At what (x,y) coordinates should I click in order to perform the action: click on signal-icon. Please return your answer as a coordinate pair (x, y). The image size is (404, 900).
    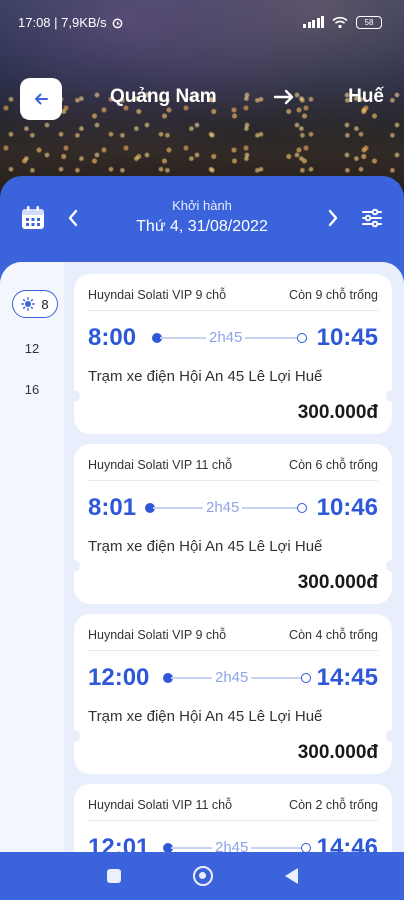
    Looking at the image, I should click on (313, 22).